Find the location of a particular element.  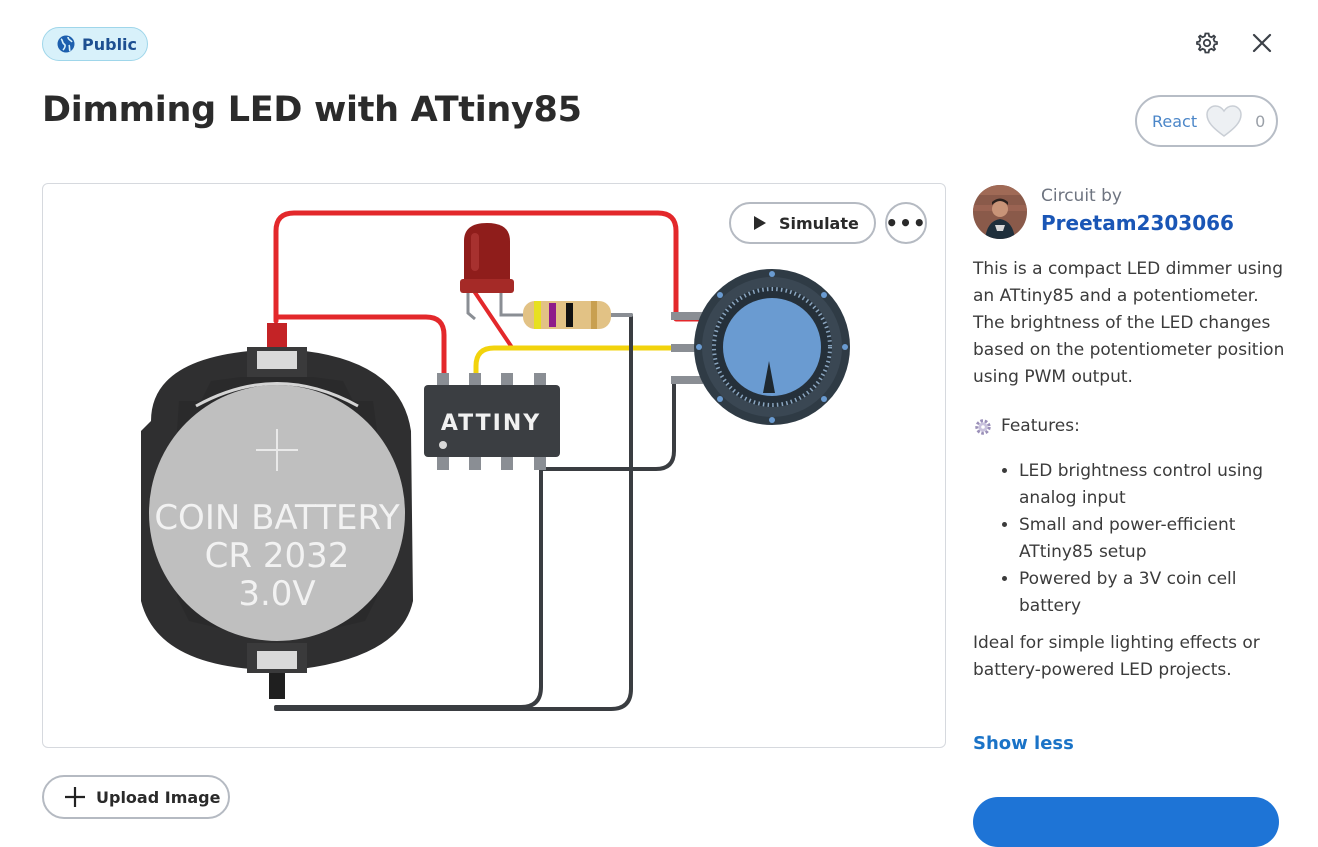

page-title: Dimming LED with ATtiny85 is located at coordinates (312, 110).